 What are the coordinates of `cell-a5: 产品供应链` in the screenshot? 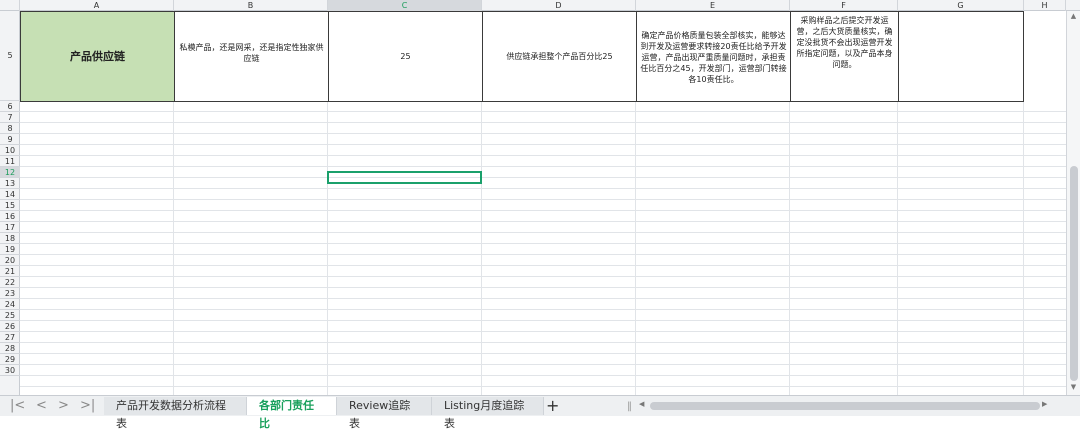 It's located at (97, 56).